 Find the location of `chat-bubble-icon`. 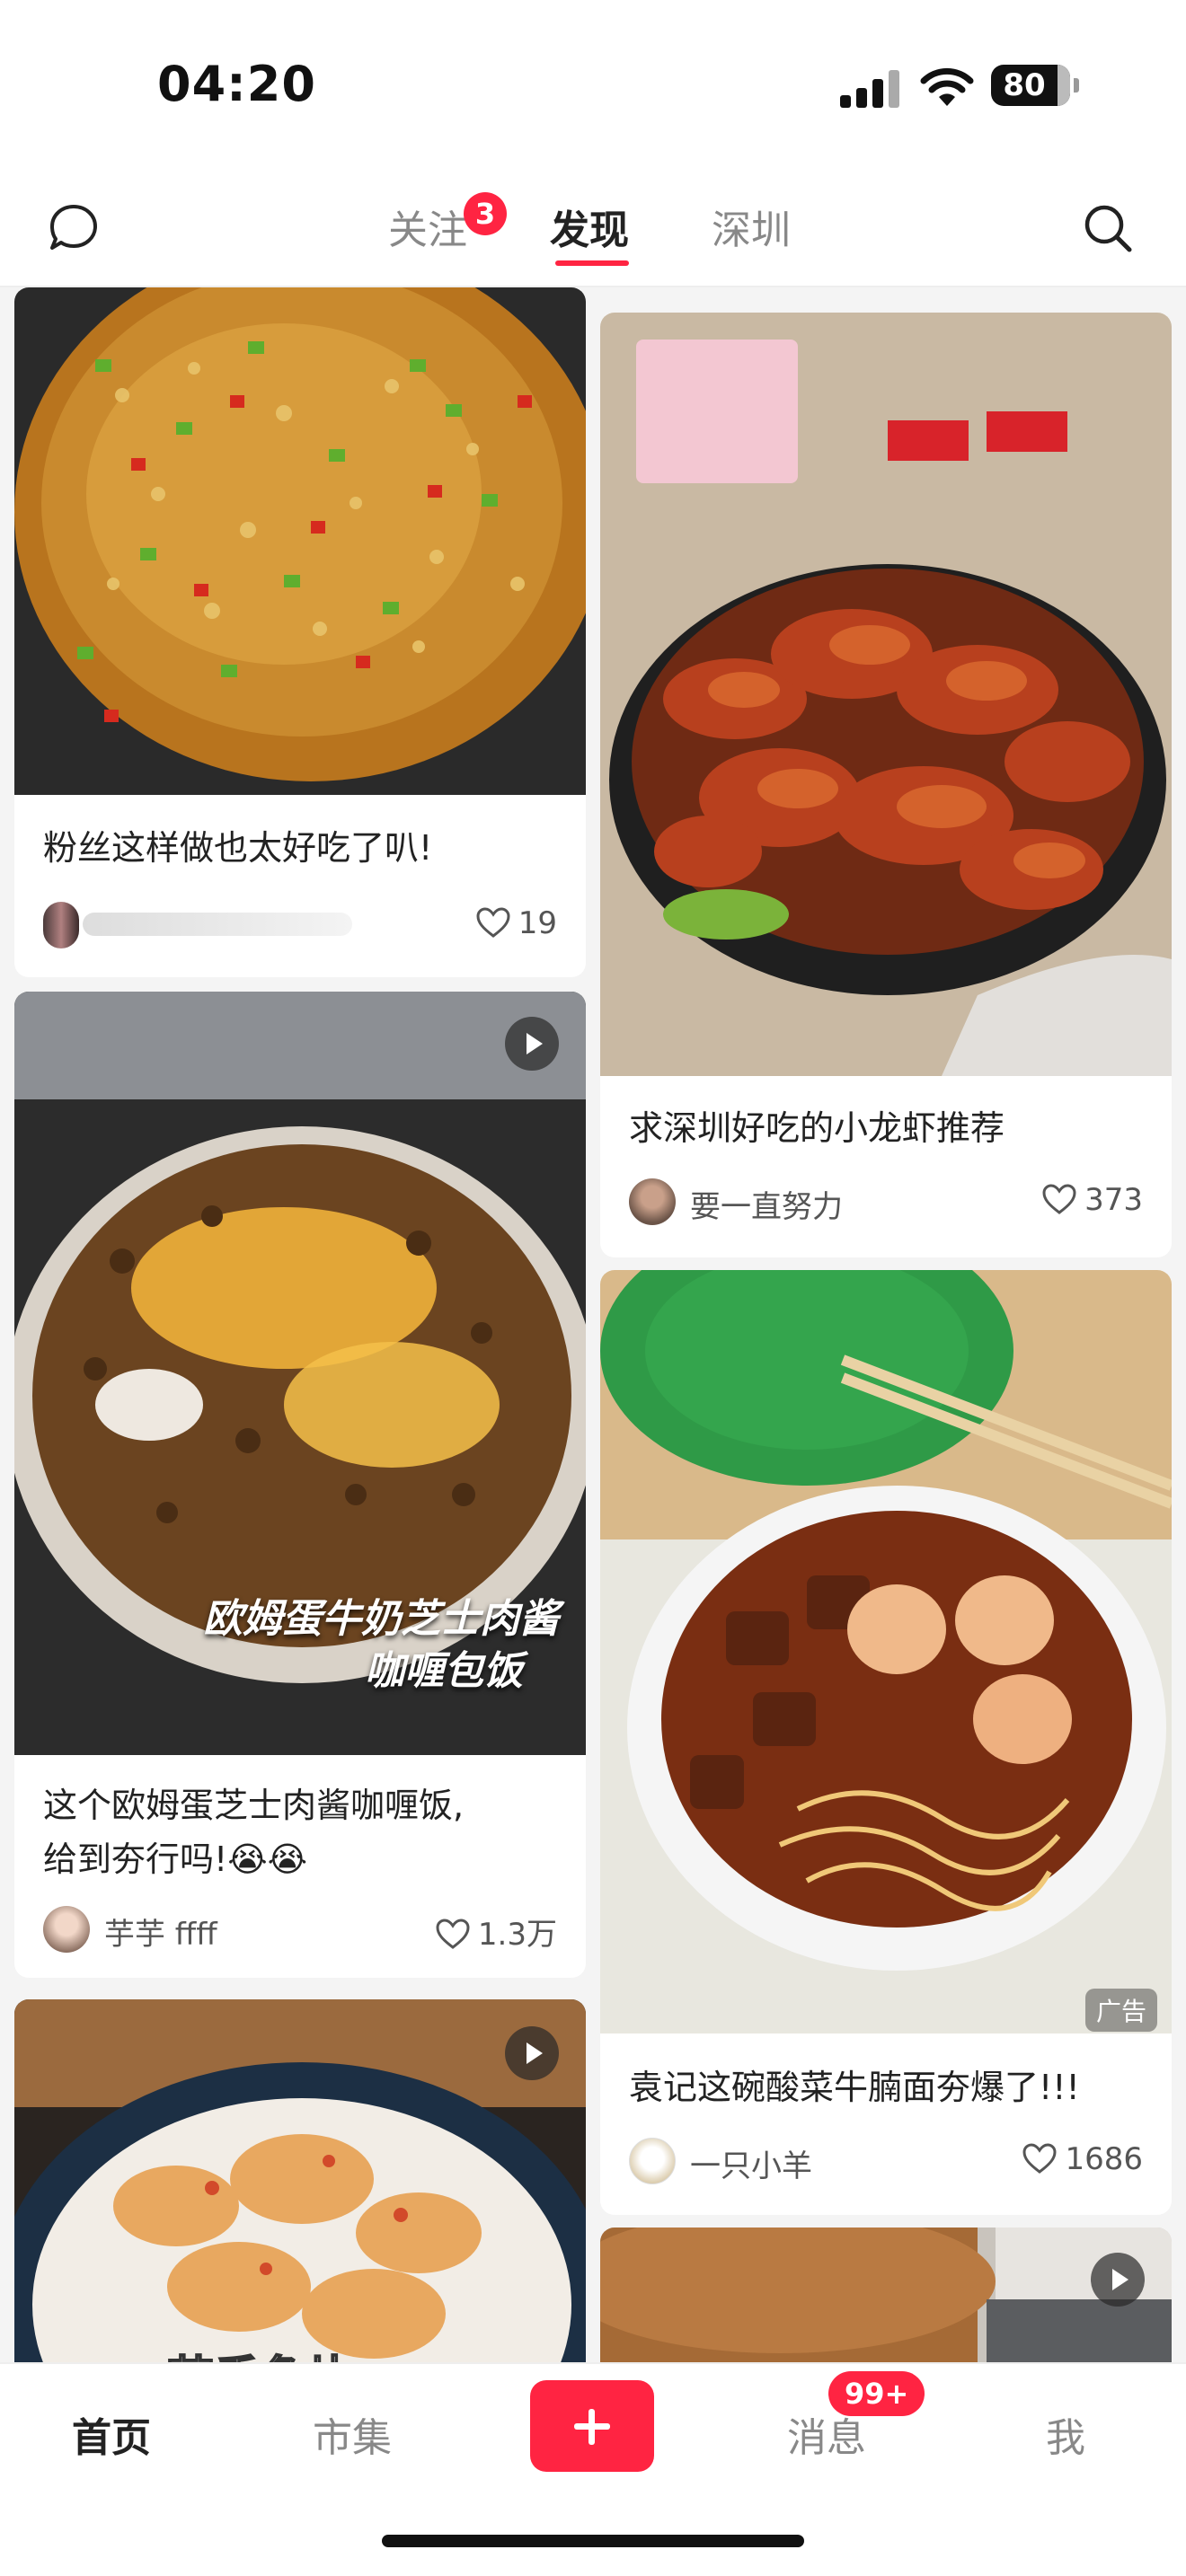

chat-bubble-icon is located at coordinates (74, 228).